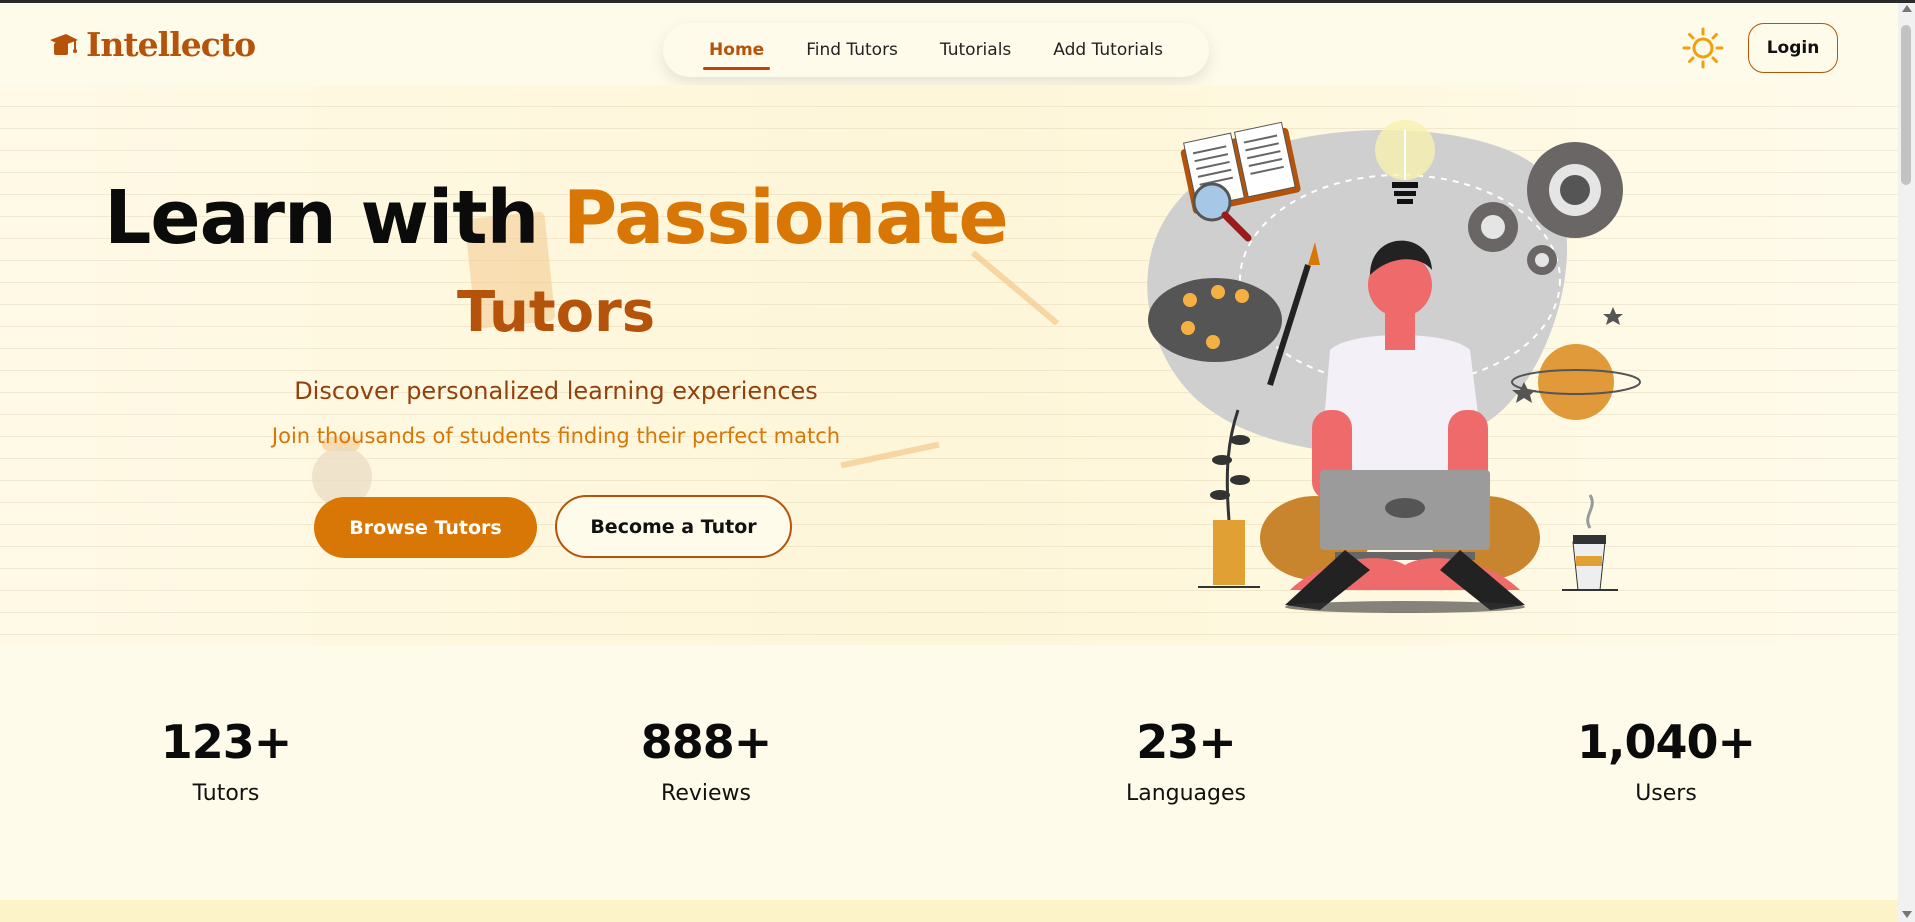  What do you see at coordinates (1907, 914) in the screenshot?
I see `scroll-down-arrow-icon` at bounding box center [1907, 914].